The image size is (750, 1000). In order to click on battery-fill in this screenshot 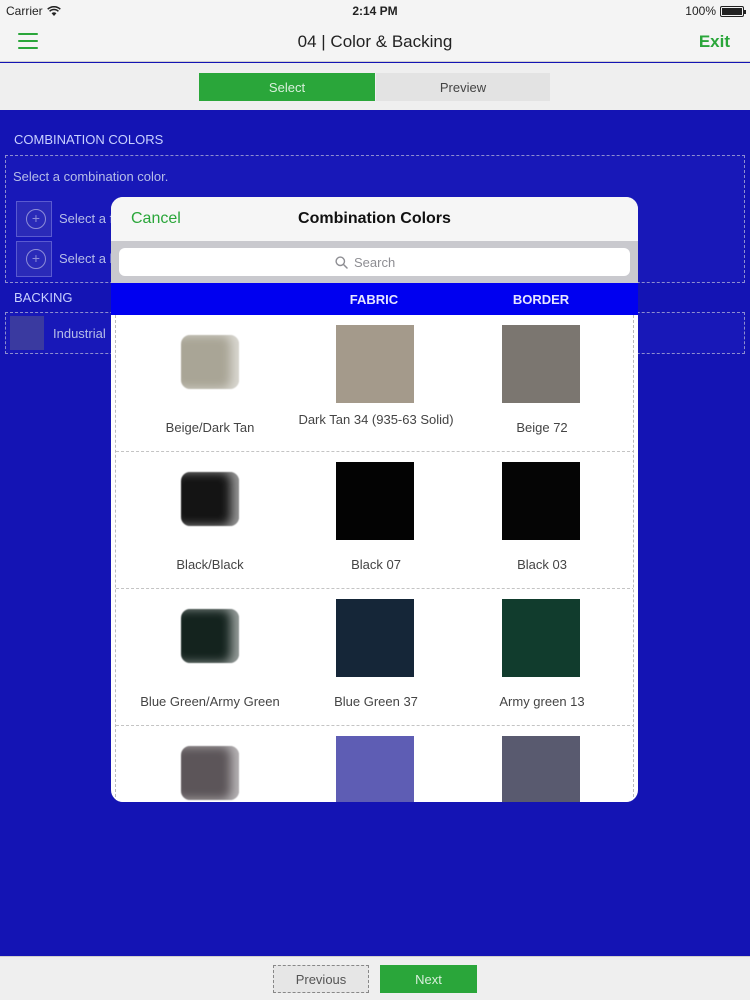, I will do `click(732, 11)`.